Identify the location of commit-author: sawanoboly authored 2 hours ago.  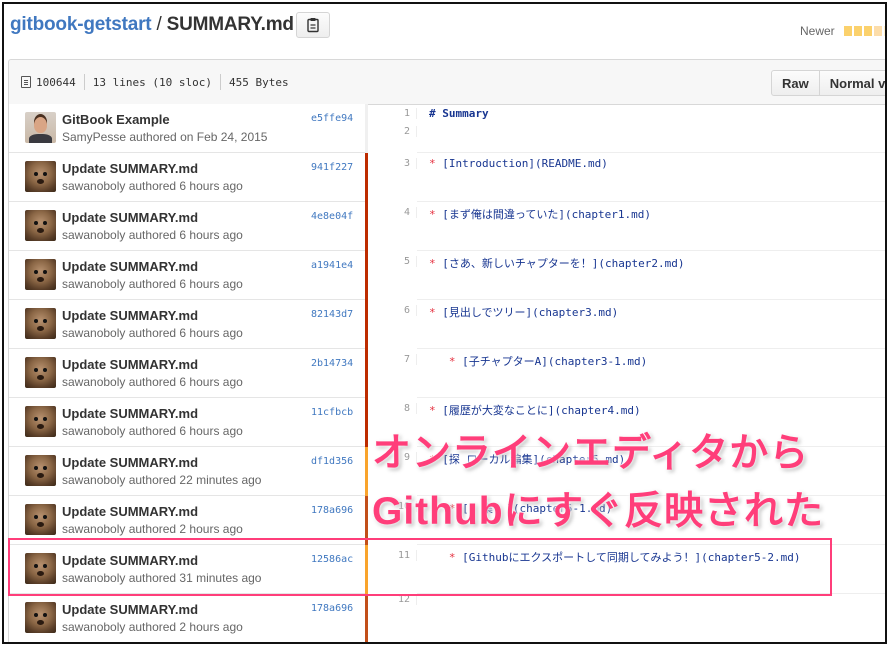
(152, 627).